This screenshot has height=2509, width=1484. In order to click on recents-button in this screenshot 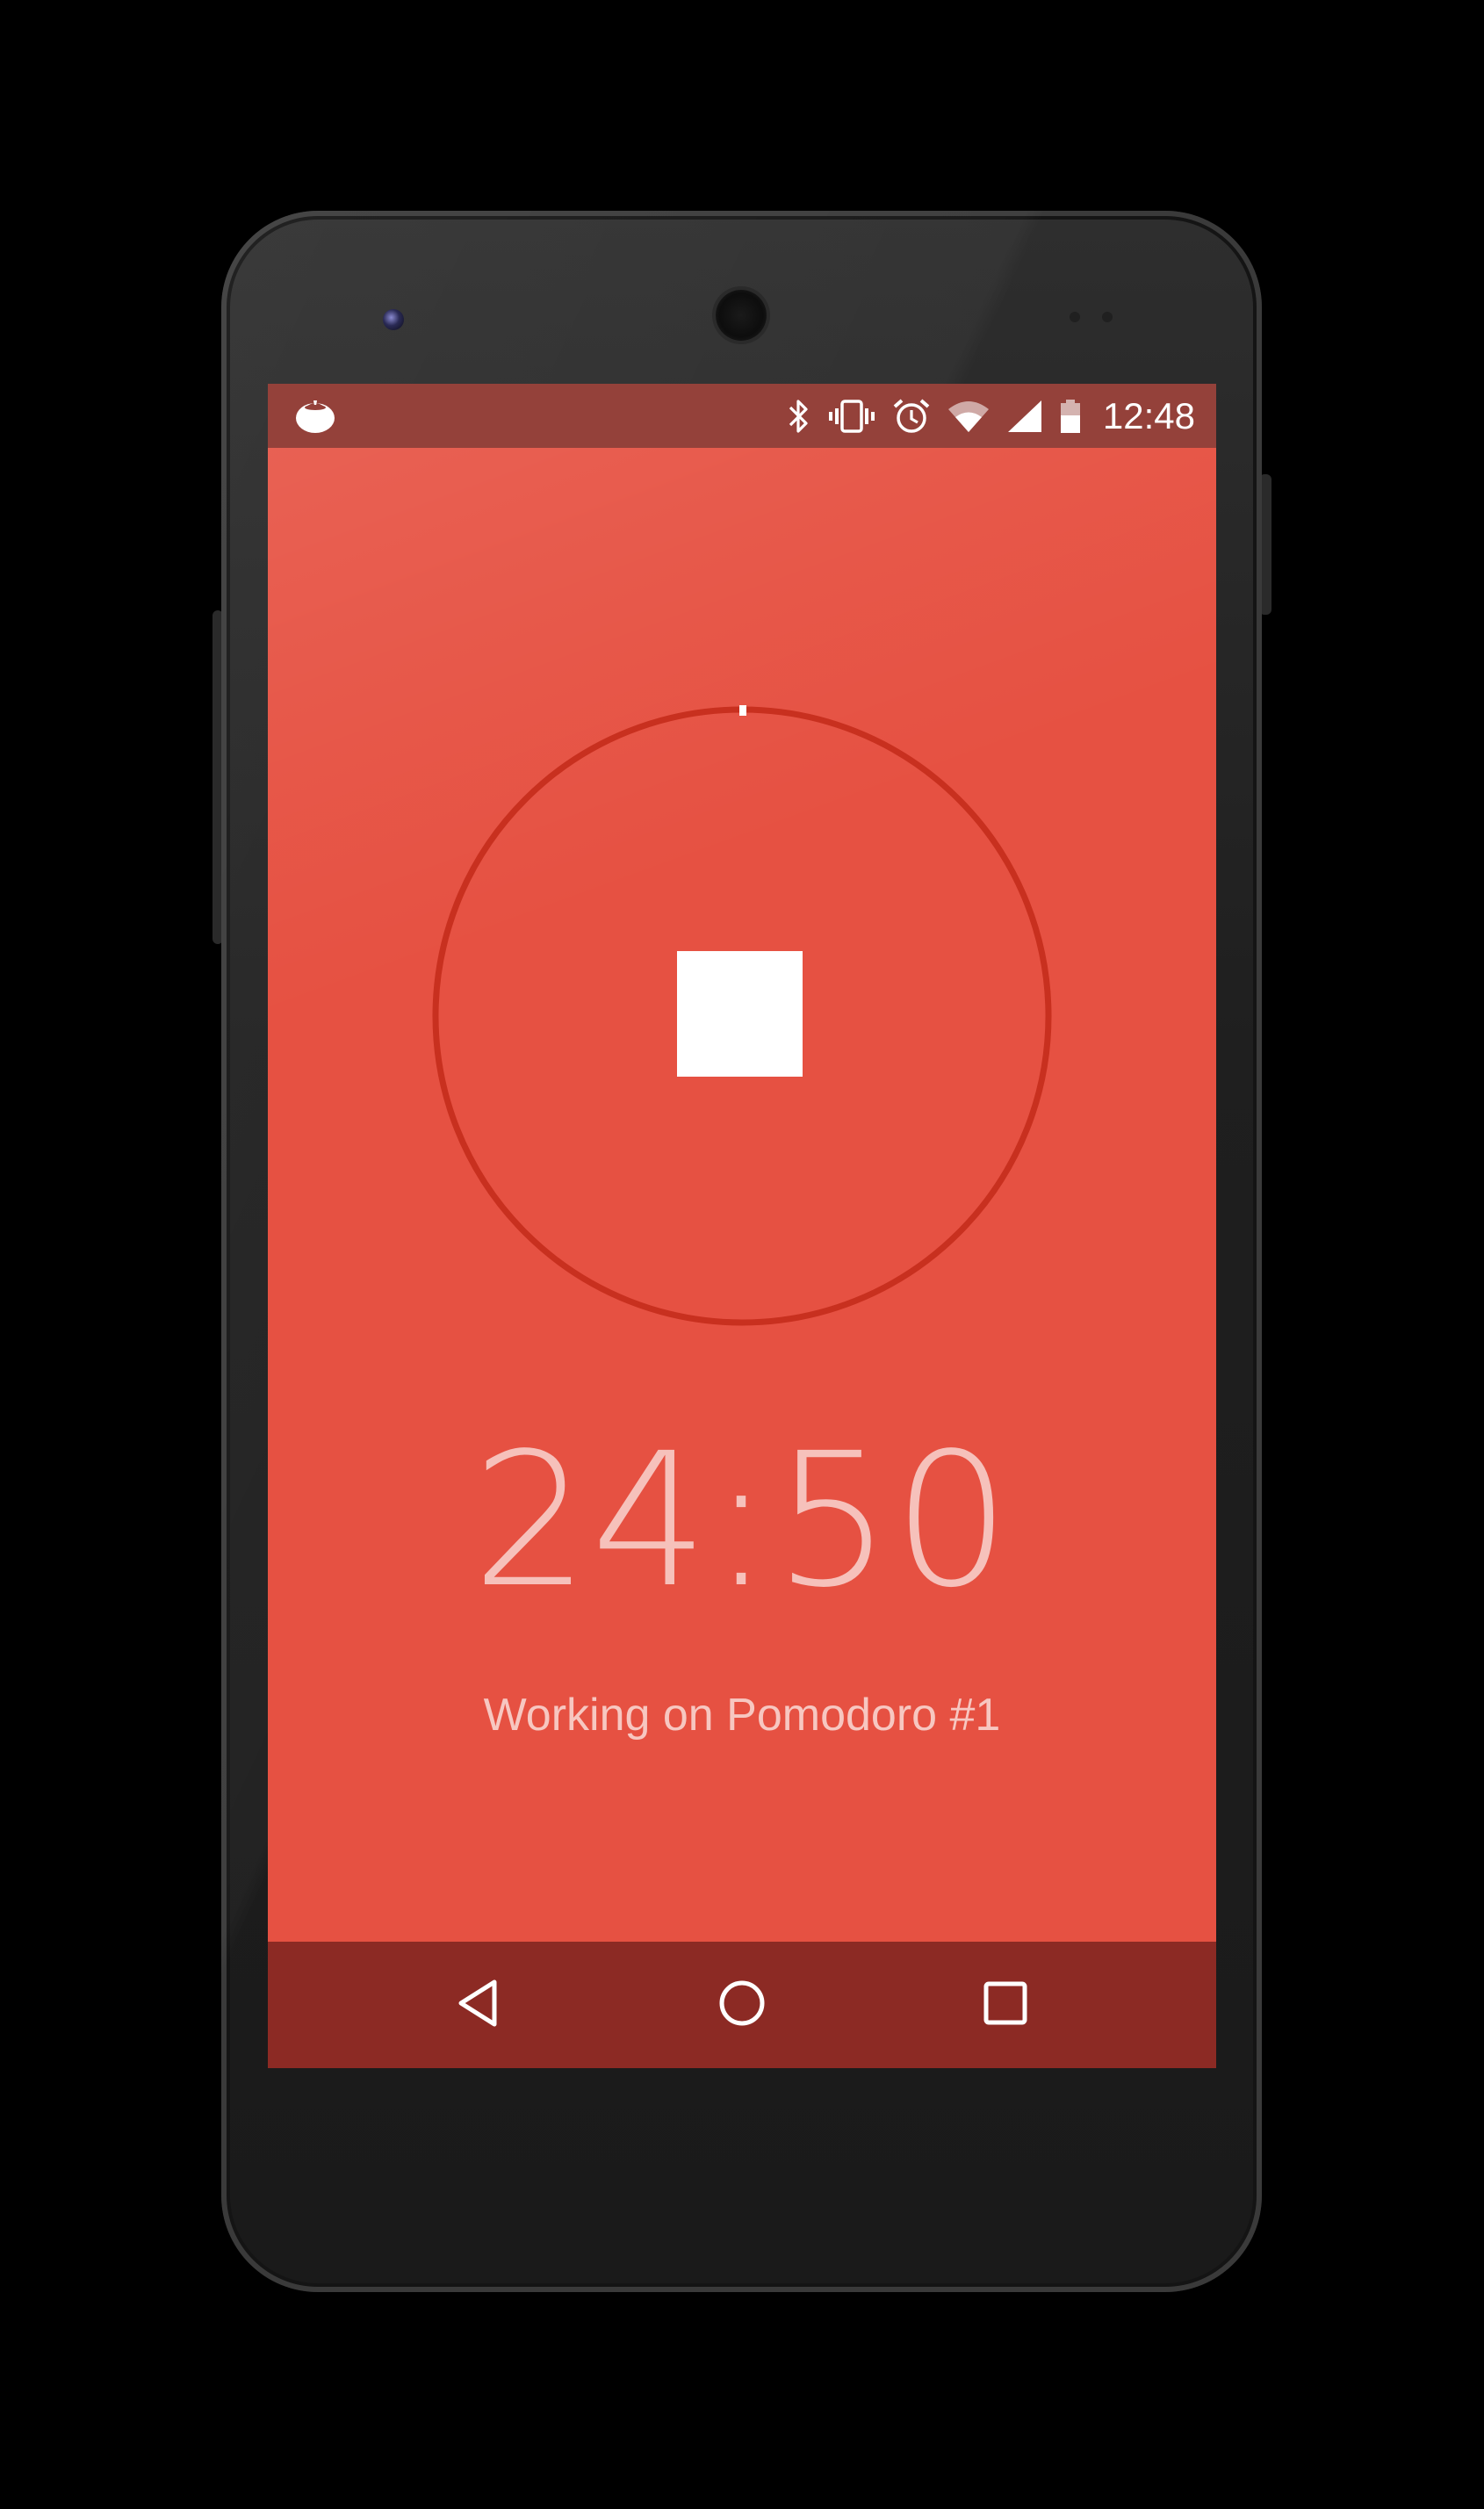, I will do `click(1005, 2005)`.